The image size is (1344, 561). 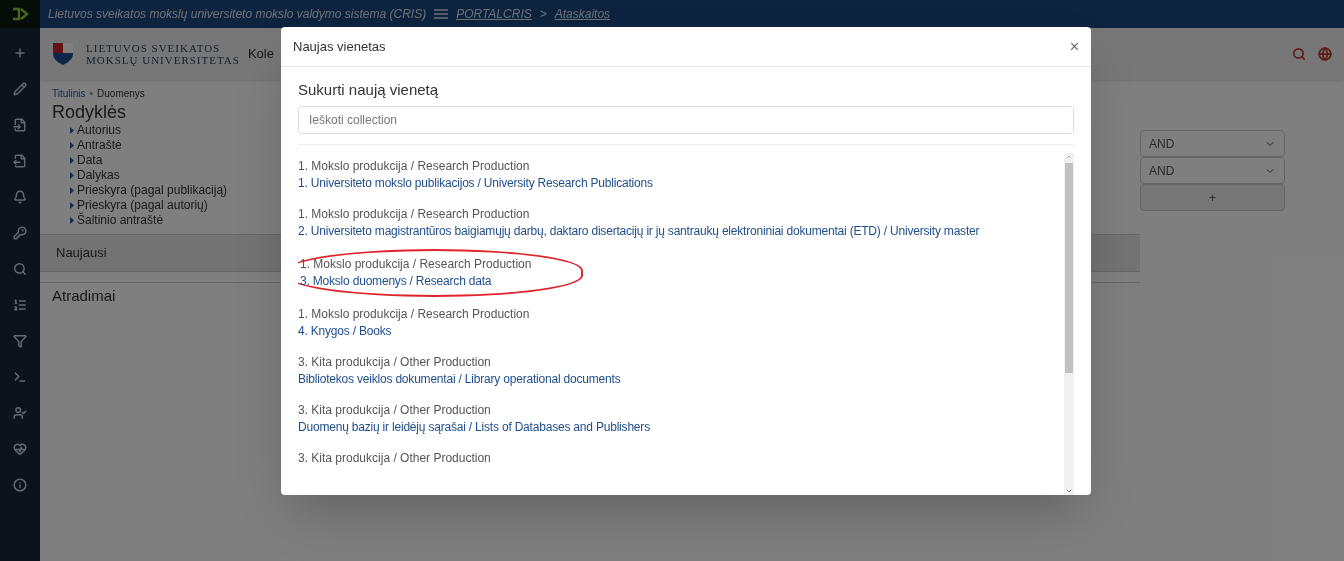 I want to click on info-icon, so click(x=20, y=485).